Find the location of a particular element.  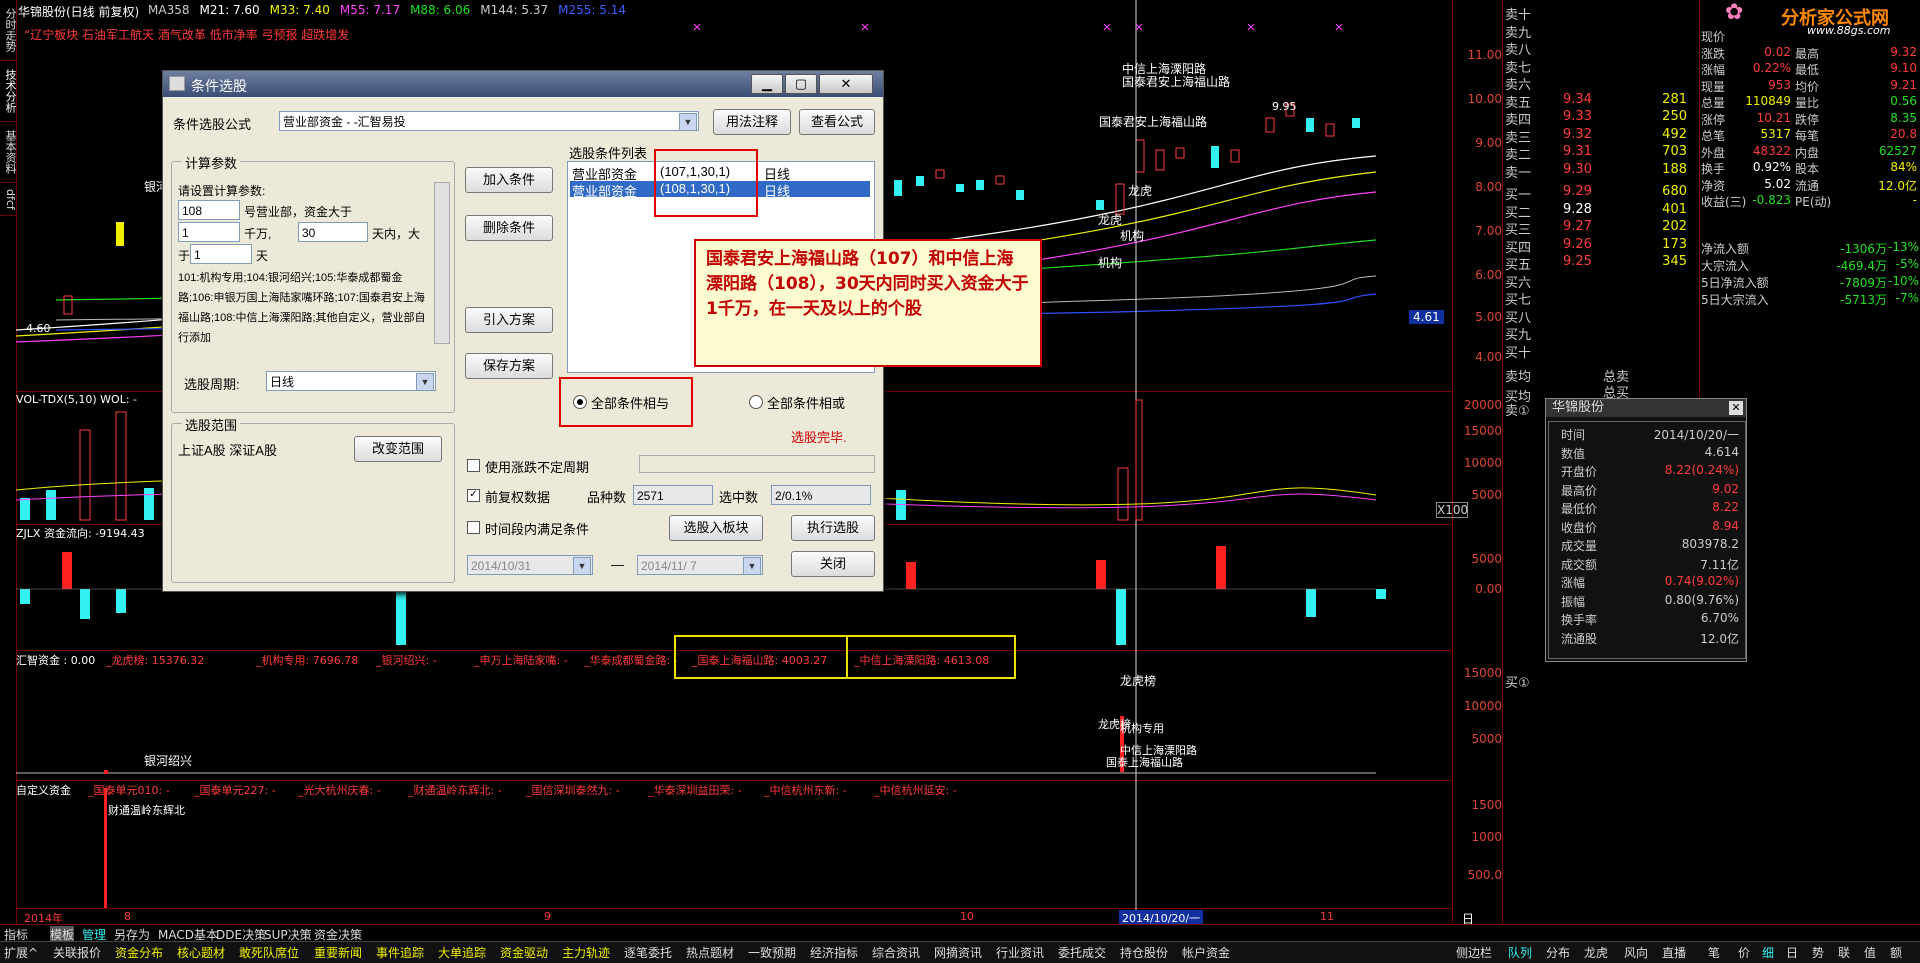

right-tab: 笔 is located at coordinates (1714, 952).